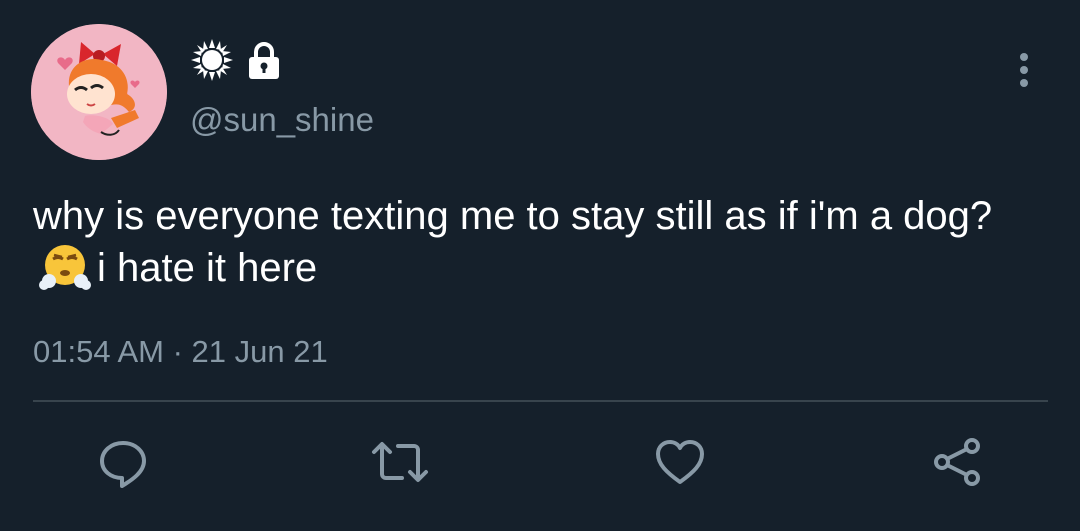 Image resolution: width=1080 pixels, height=531 pixels. I want to click on more-options-icon, so click(1024, 70).